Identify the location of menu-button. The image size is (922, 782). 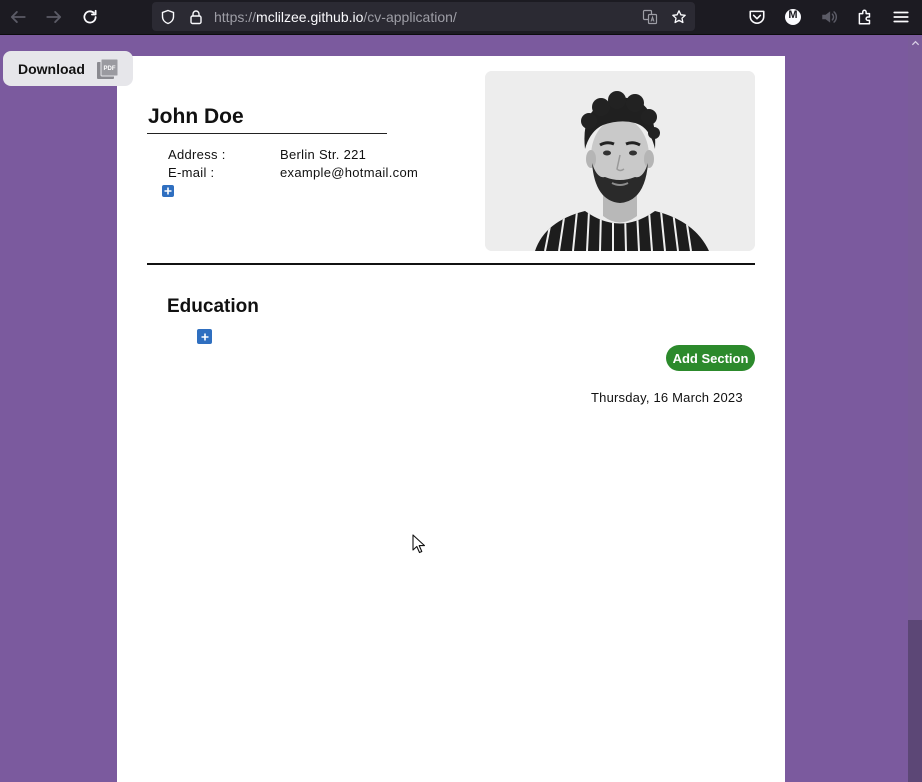
(901, 17).